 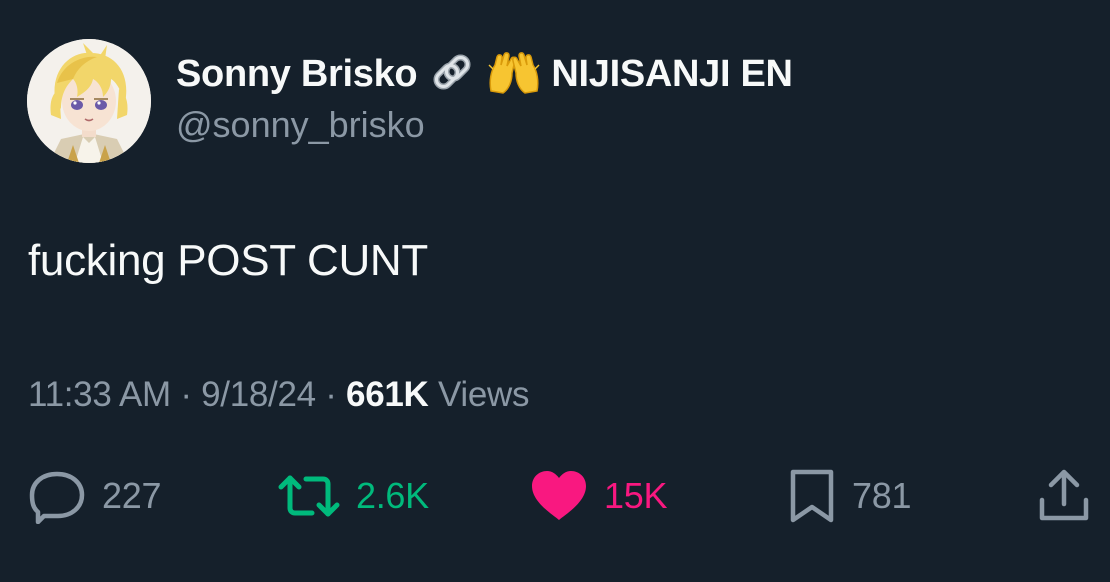 I want to click on link-icon, so click(x=452, y=74).